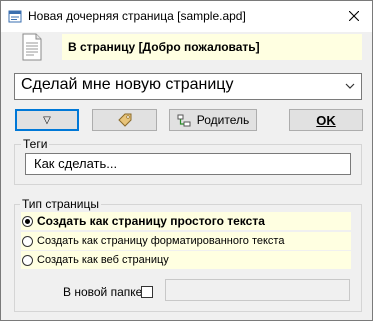  I want to click on page-name-combobox: Сделай мне новую страницу, so click(188, 86).